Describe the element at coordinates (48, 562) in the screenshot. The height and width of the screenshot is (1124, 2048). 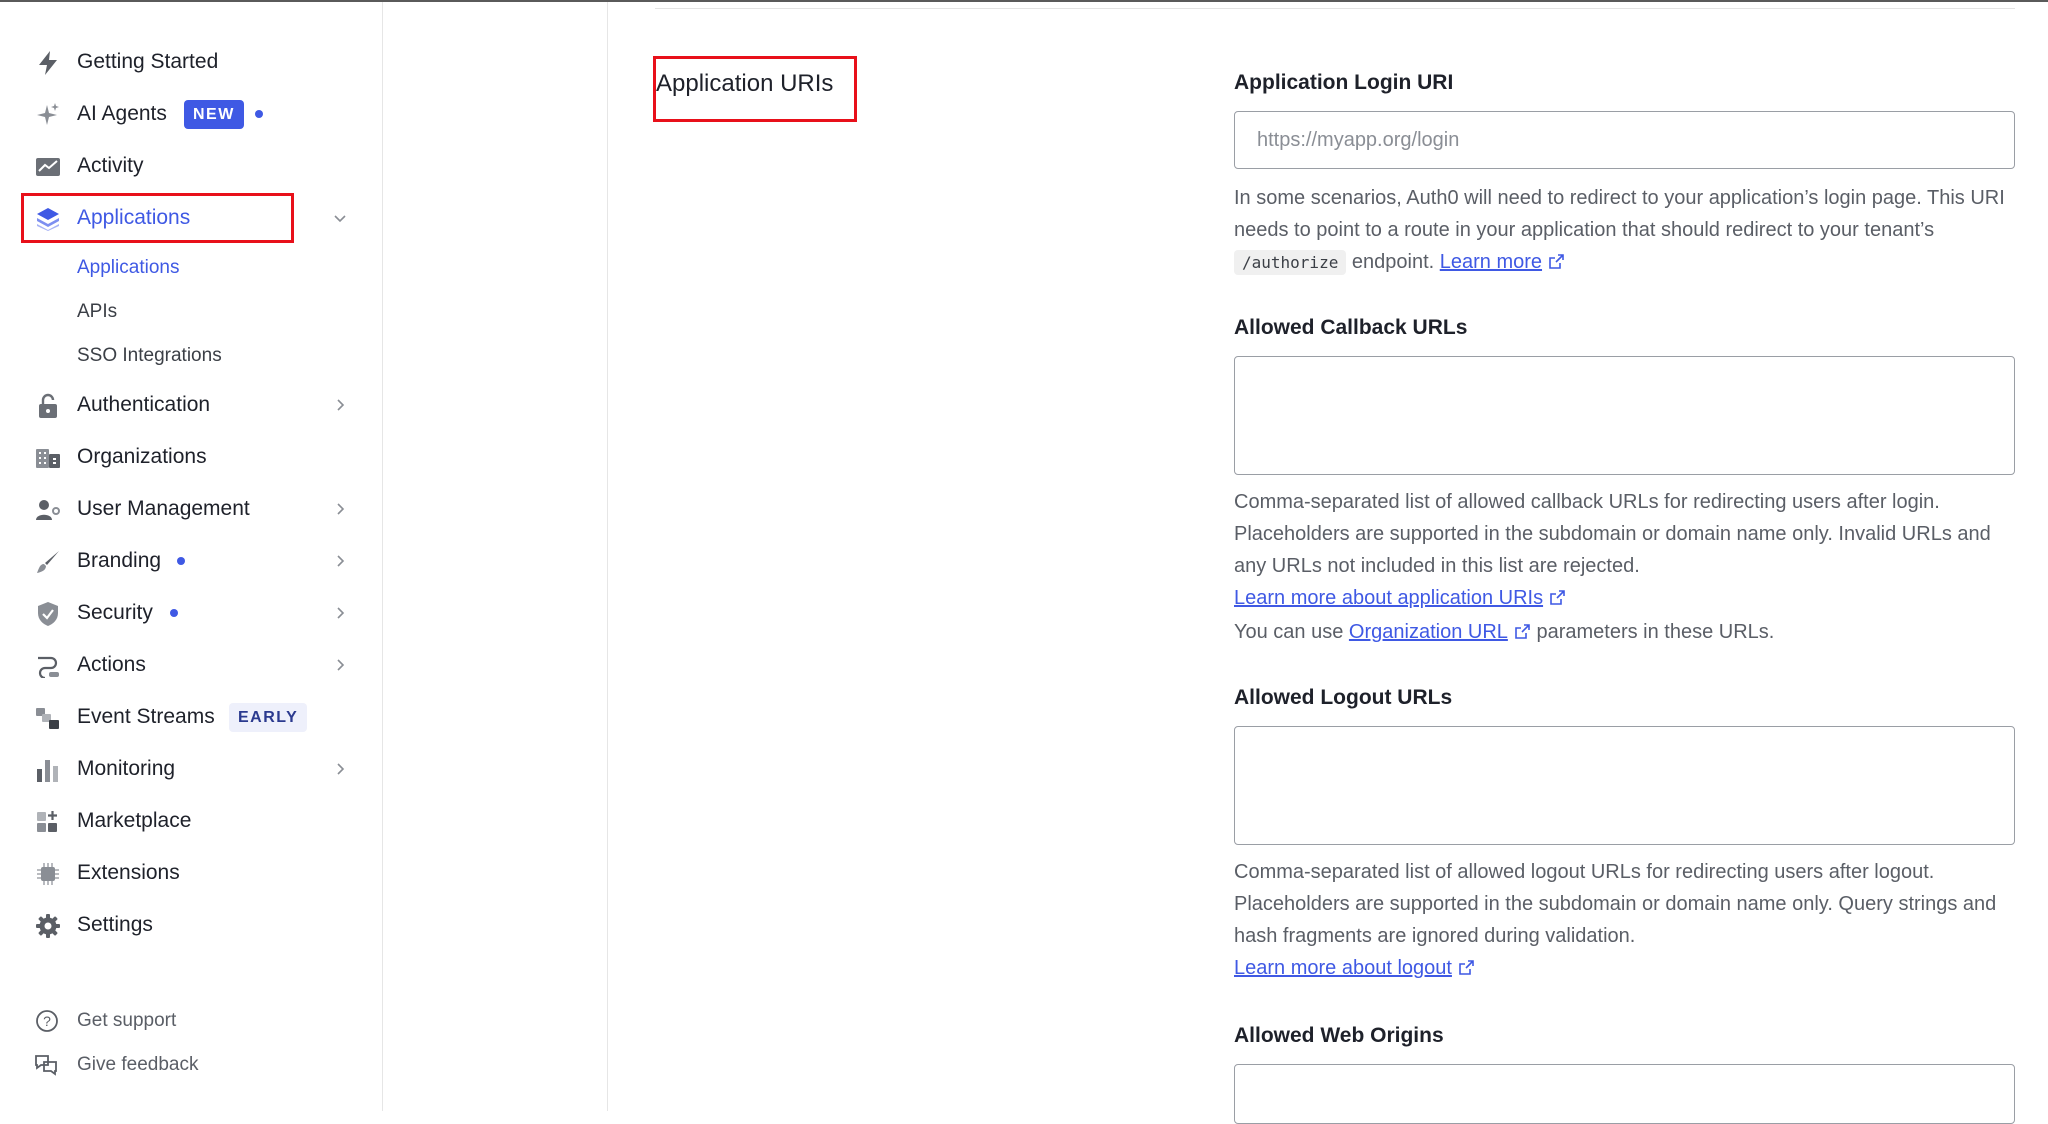
I see `paintbrush-icon` at that location.